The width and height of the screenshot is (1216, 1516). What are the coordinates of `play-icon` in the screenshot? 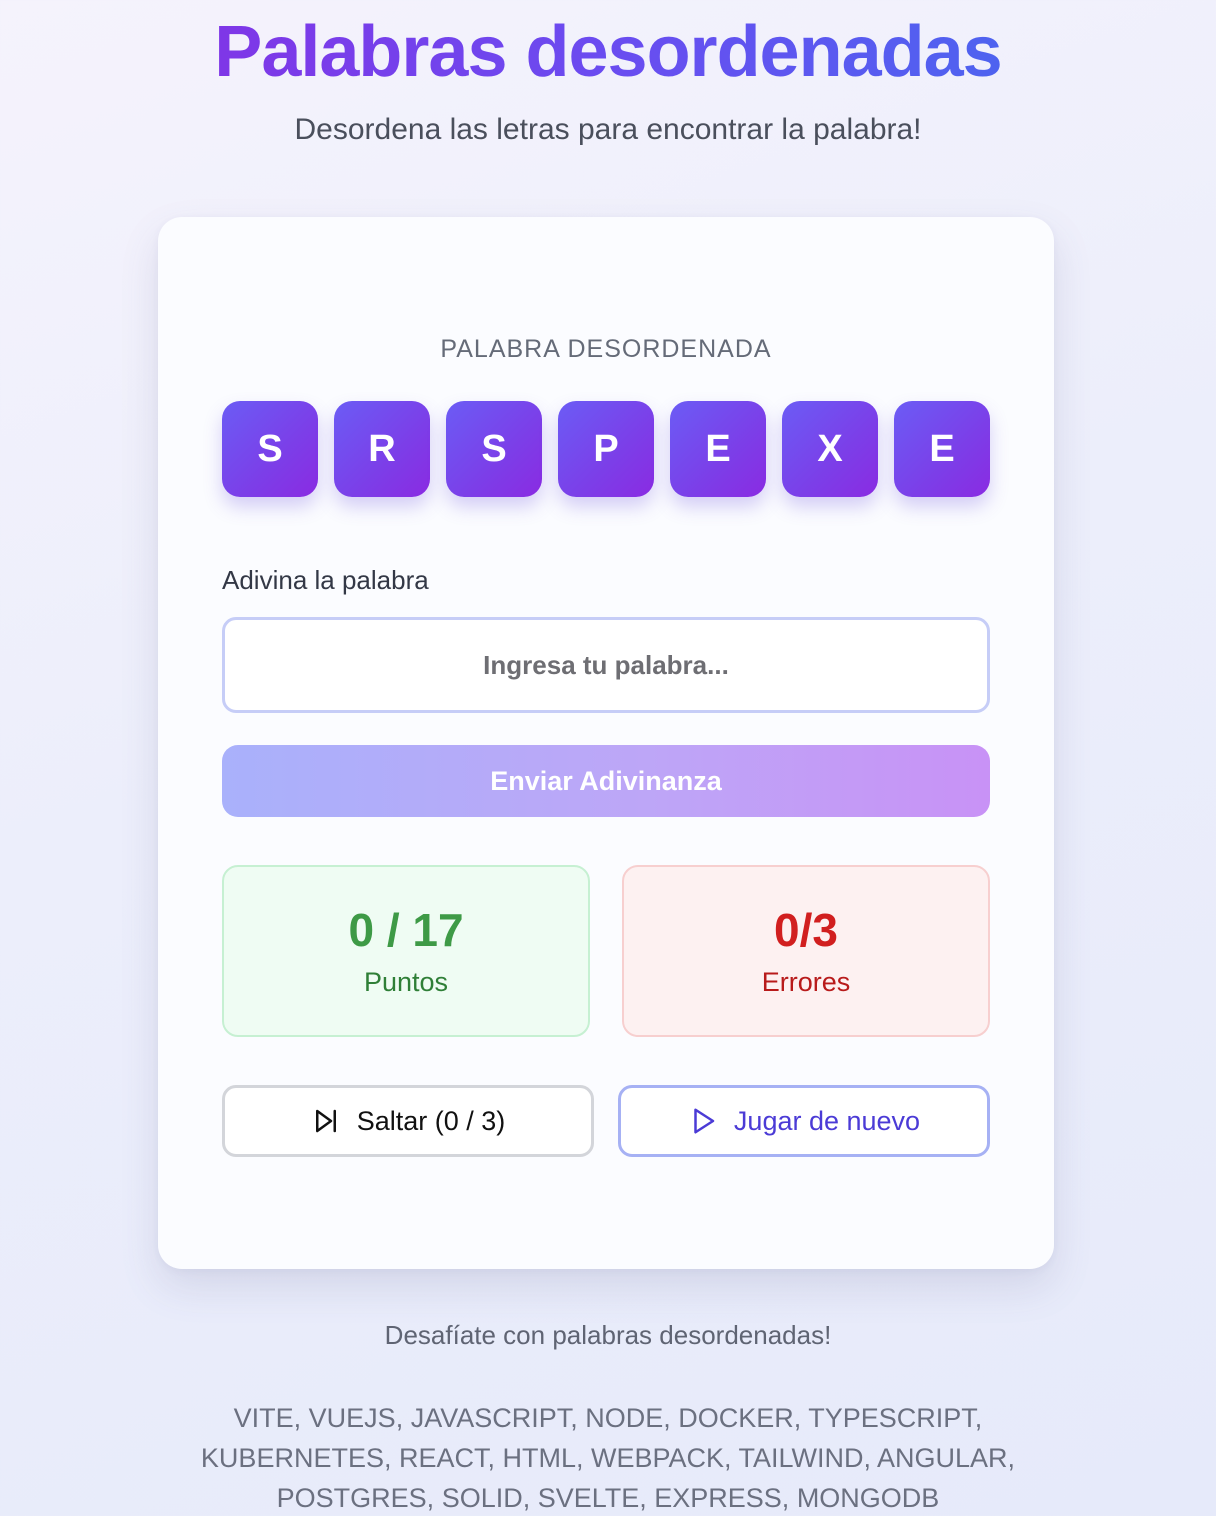 It's located at (703, 1121).